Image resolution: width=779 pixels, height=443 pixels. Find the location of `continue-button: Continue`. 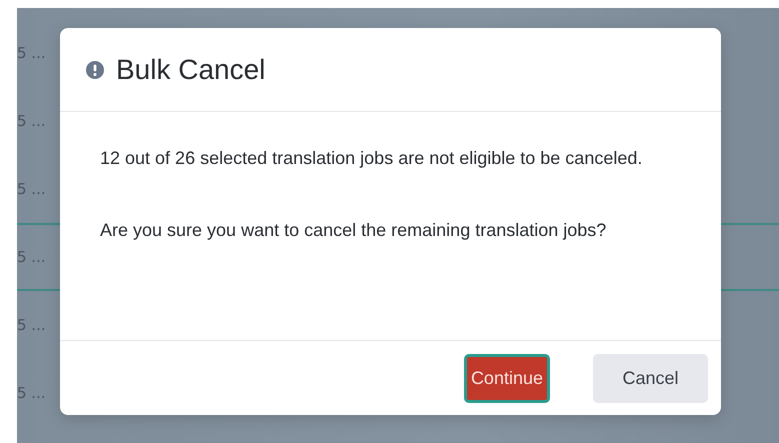

continue-button: Continue is located at coordinates (507, 378).